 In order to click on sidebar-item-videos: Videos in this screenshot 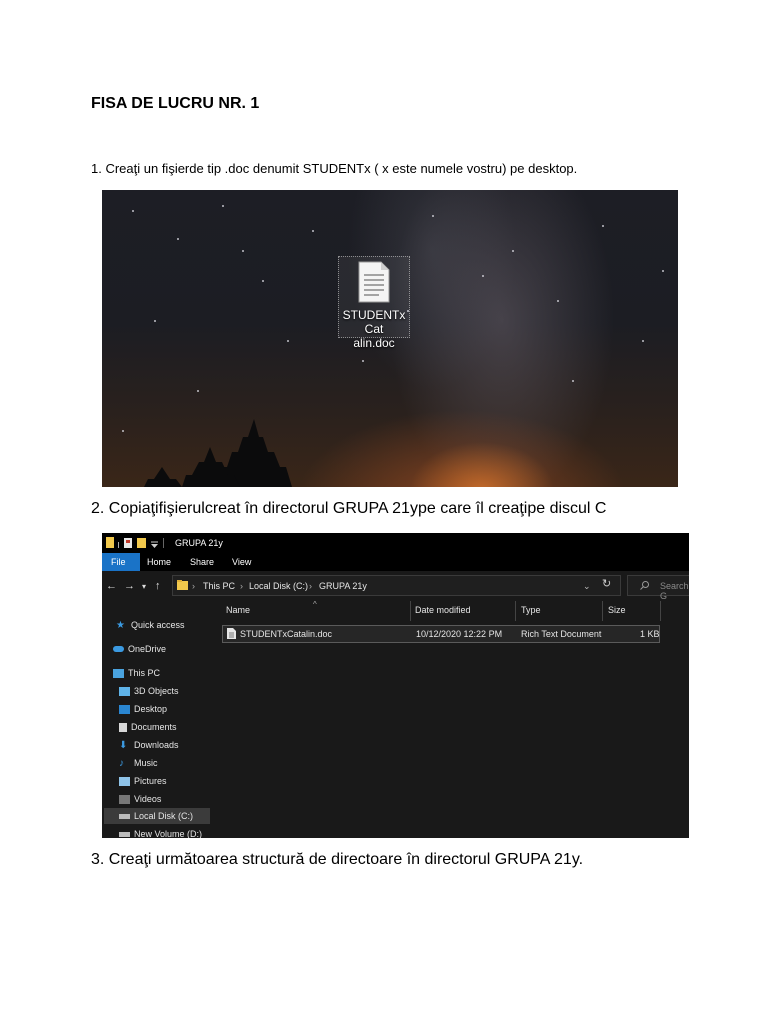, I will do `click(140, 799)`.